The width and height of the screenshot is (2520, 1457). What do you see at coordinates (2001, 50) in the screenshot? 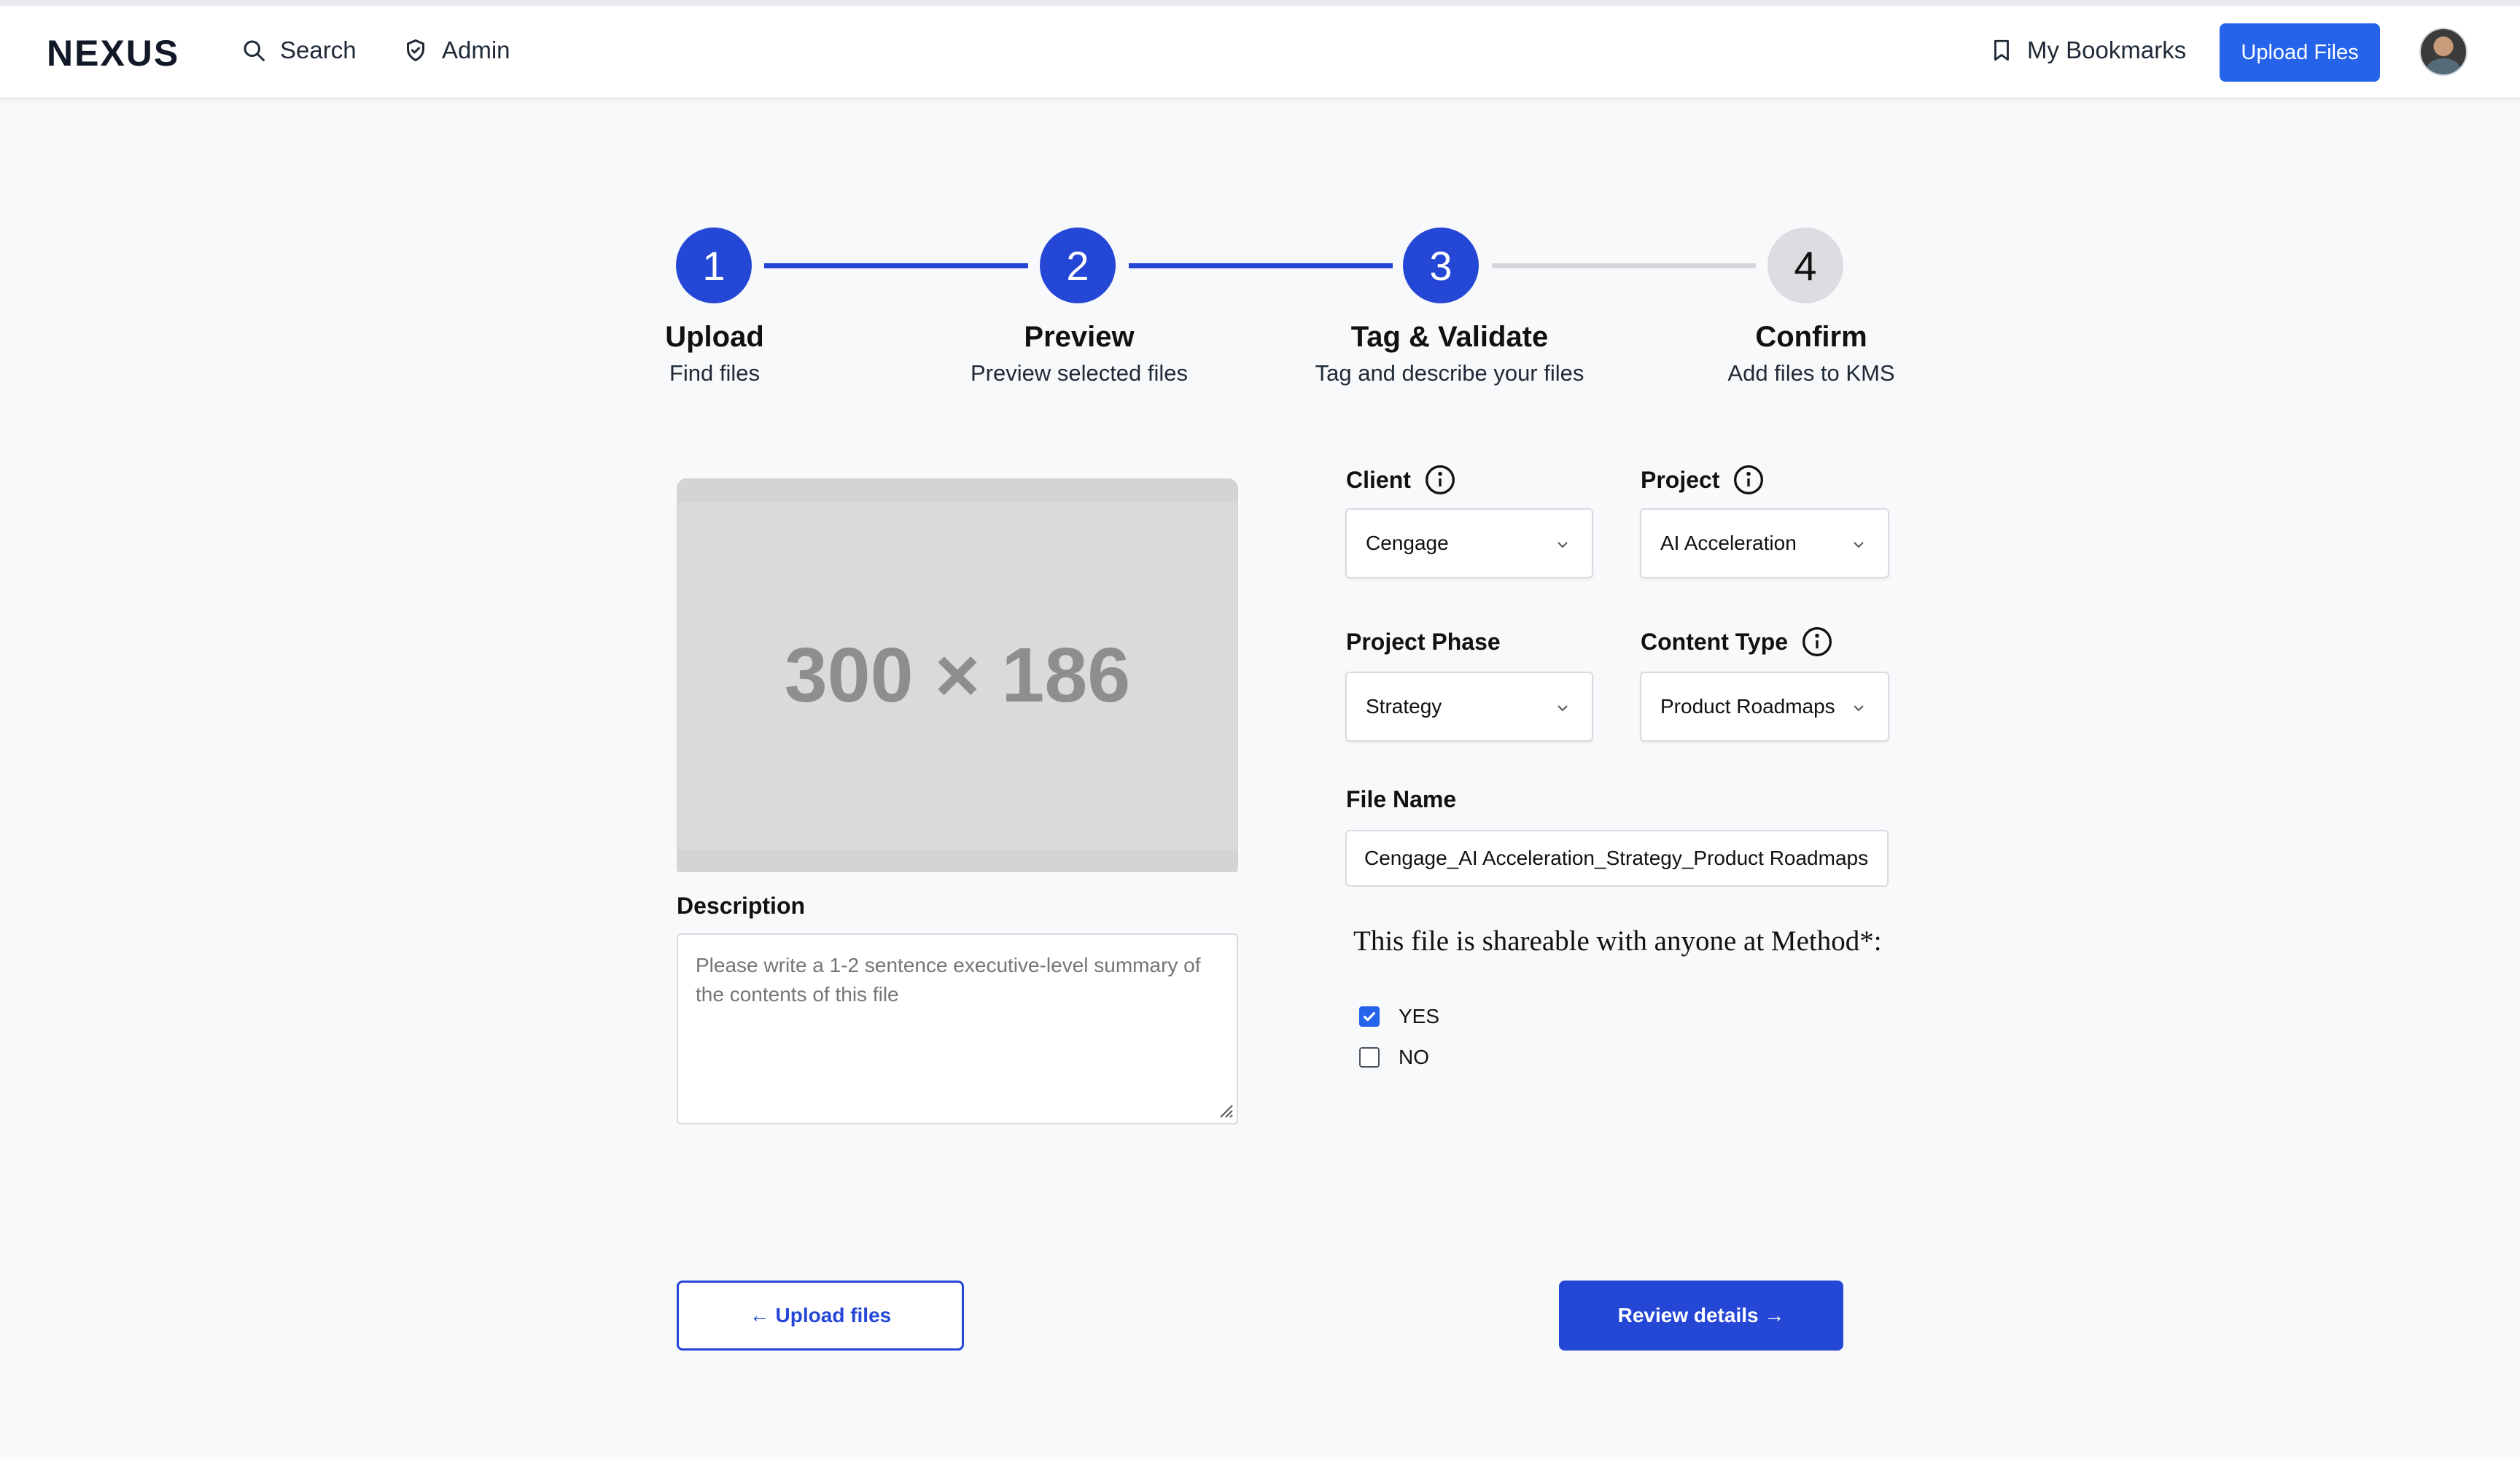
I see `bookmark-icon` at bounding box center [2001, 50].